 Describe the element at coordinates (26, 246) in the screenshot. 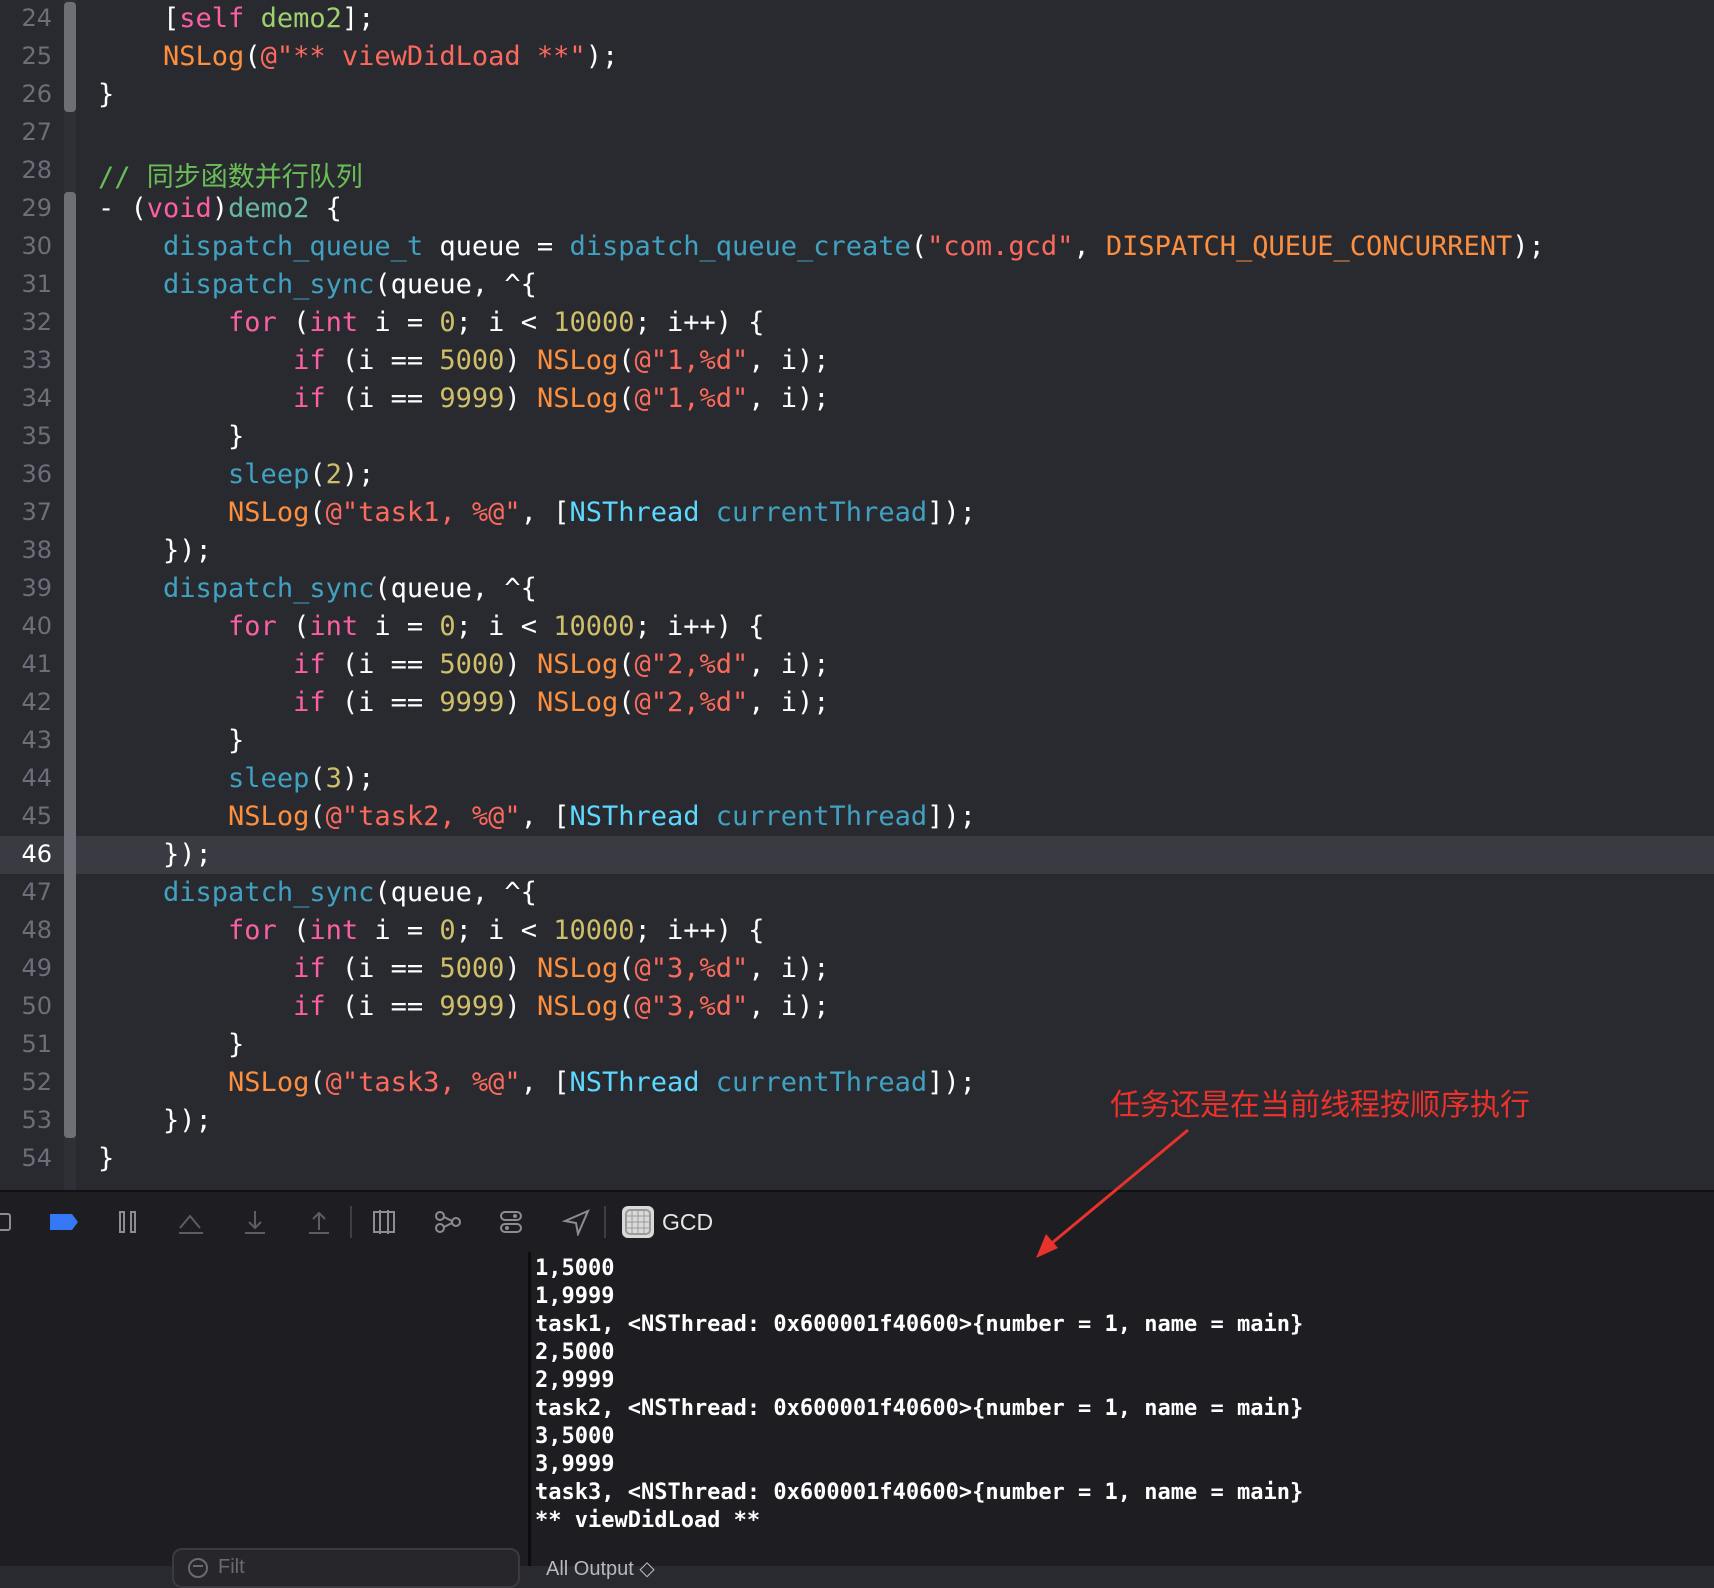

I see `line-number: 30` at that location.